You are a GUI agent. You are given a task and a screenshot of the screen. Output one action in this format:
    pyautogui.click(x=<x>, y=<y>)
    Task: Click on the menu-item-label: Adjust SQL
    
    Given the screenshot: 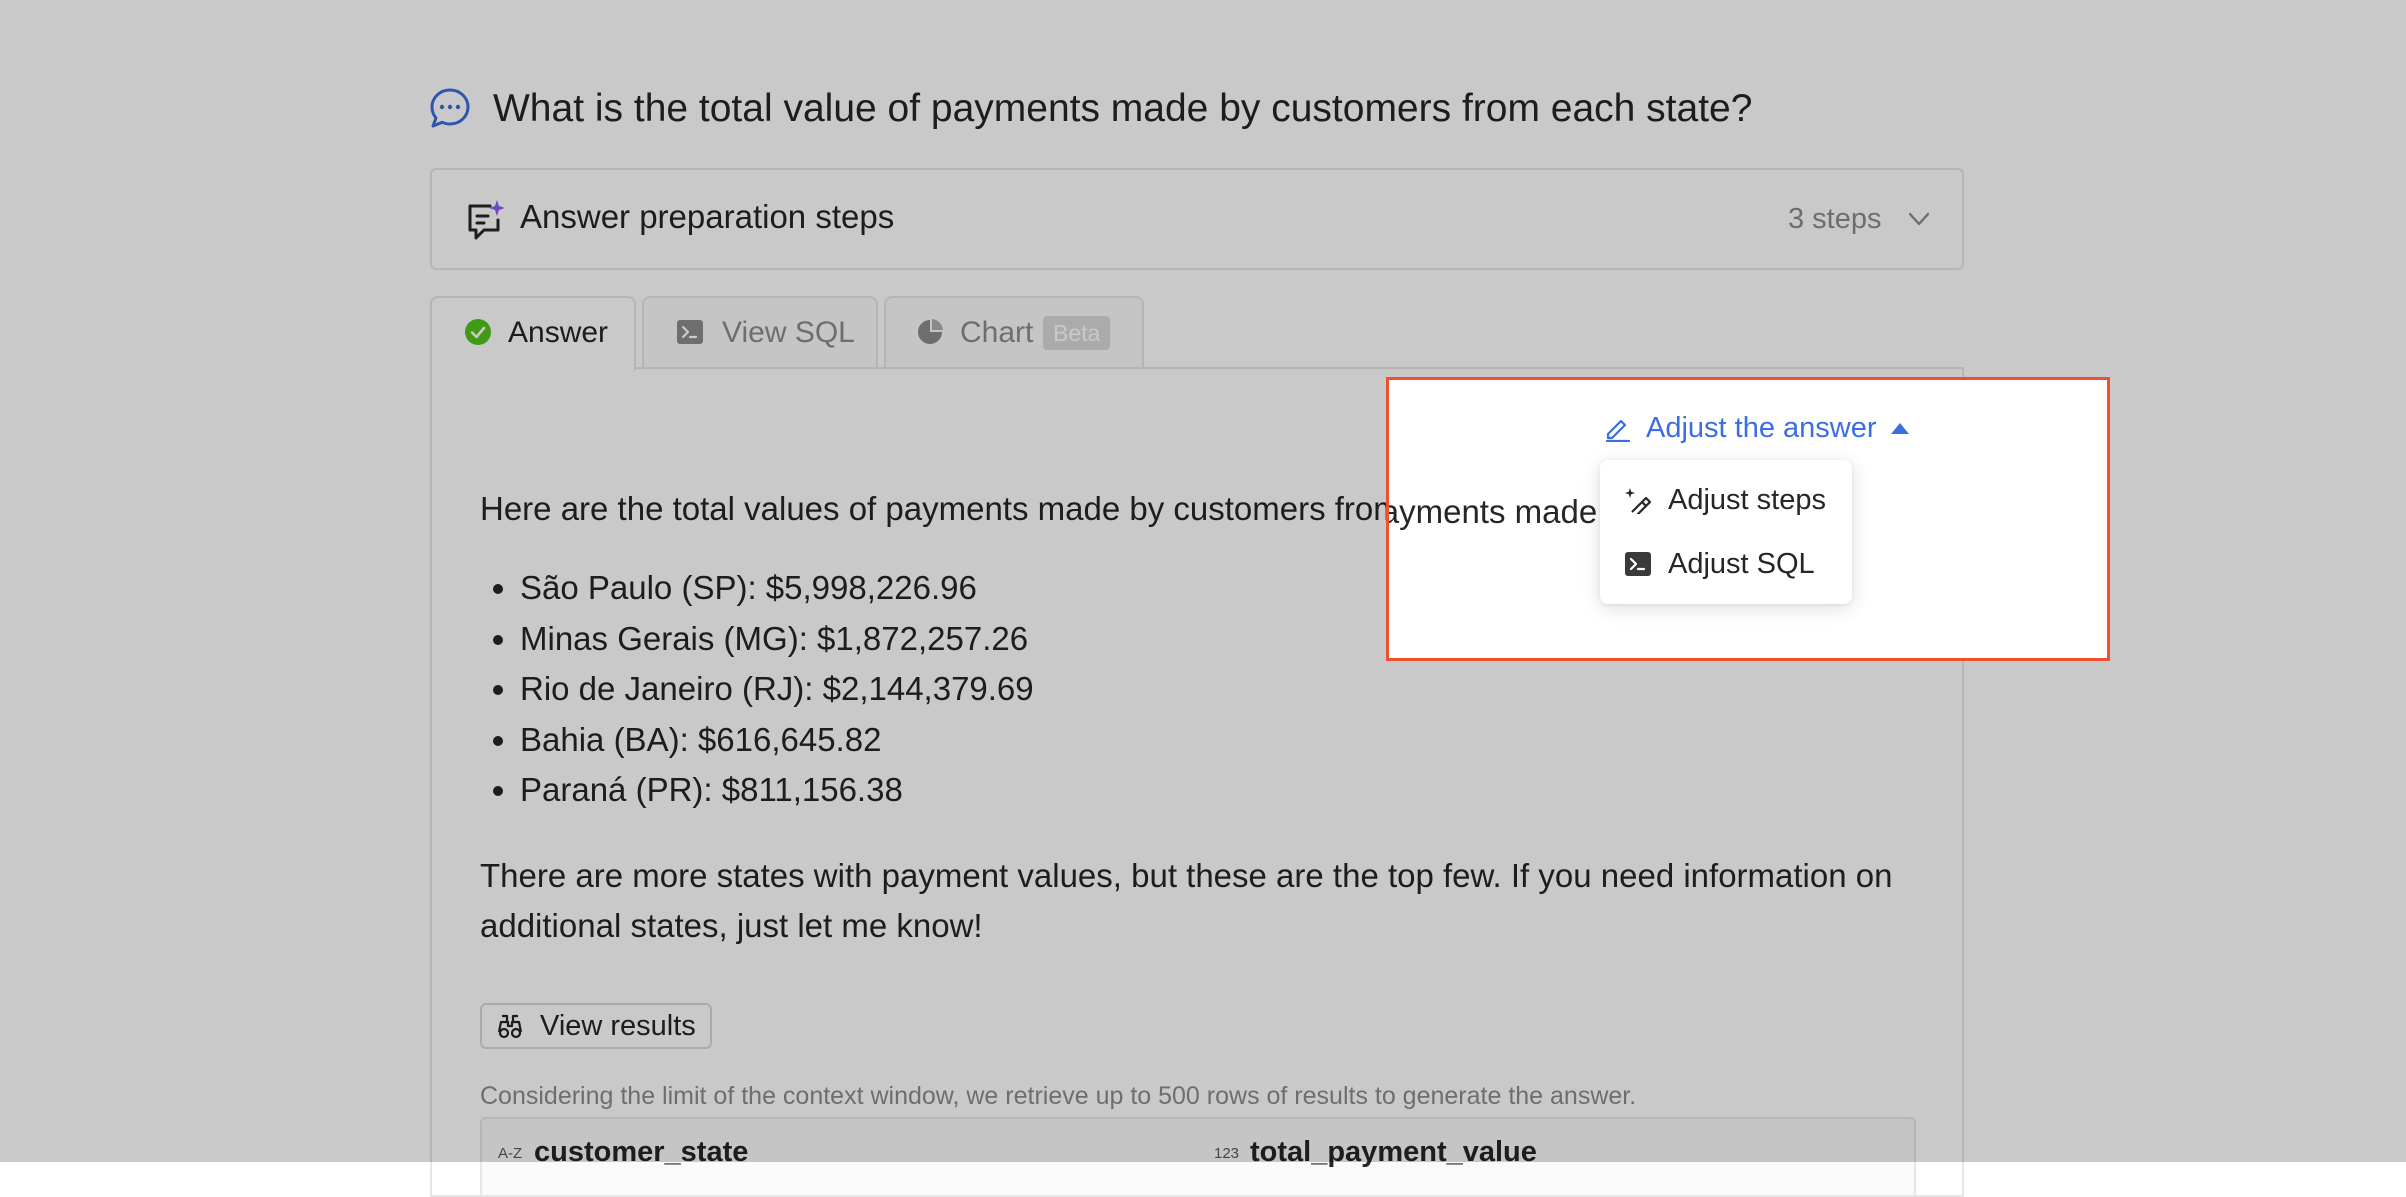 What is the action you would take?
    pyautogui.click(x=1741, y=564)
    